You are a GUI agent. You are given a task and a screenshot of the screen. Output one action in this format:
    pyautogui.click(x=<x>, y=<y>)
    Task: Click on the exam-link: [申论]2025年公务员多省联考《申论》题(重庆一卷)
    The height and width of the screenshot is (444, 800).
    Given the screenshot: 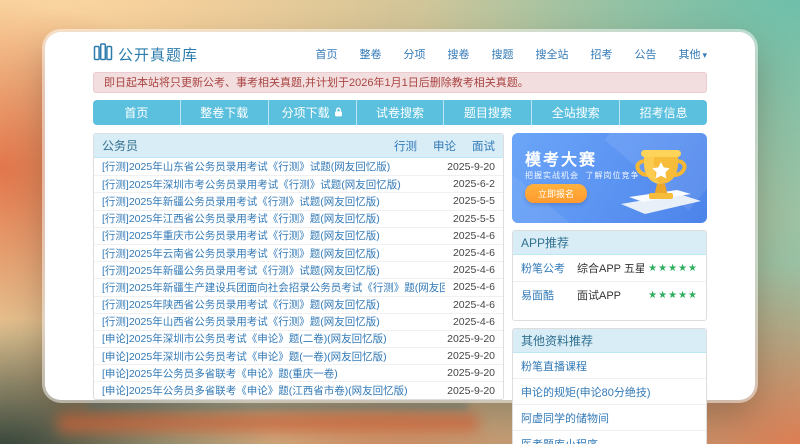 What is the action you would take?
    pyautogui.click(x=270, y=373)
    